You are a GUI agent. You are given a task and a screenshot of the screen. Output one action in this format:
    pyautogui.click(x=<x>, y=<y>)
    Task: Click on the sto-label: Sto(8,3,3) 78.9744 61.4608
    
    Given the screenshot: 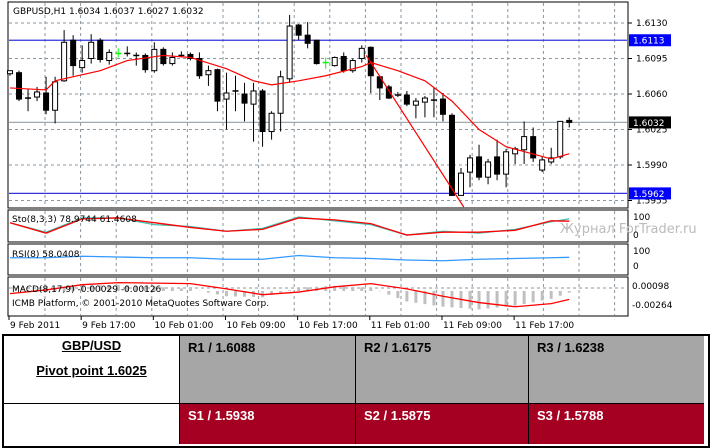 What is the action you would take?
    pyautogui.click(x=74, y=220)
    